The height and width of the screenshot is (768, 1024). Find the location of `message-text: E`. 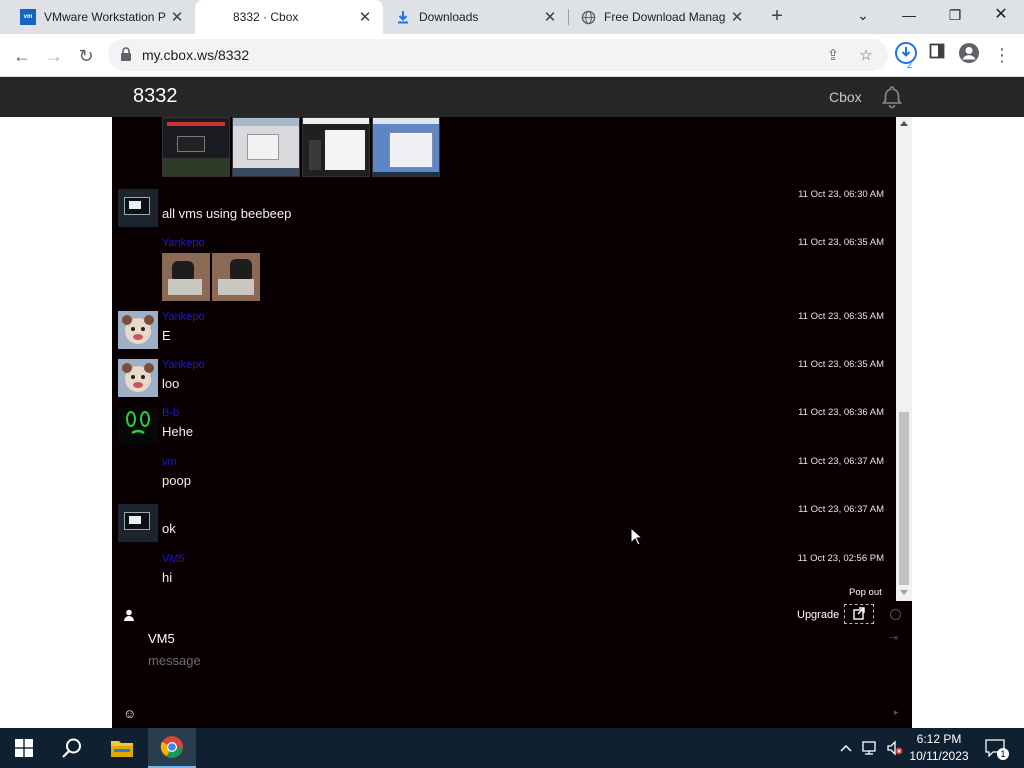

message-text: E is located at coordinates (166, 335).